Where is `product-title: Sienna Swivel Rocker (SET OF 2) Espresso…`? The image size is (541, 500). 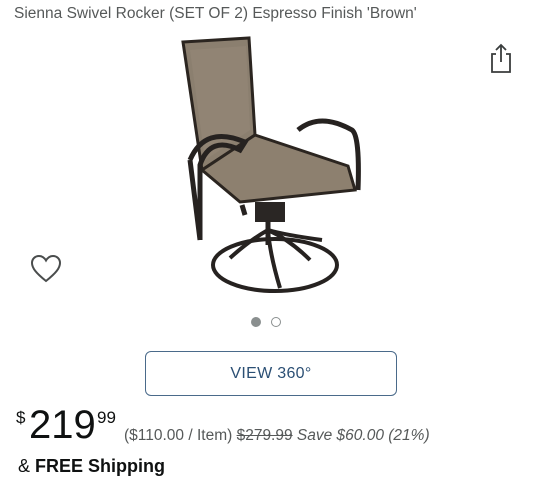 product-title: Sienna Swivel Rocker (SET OF 2) Espresso… is located at coordinates (215, 13).